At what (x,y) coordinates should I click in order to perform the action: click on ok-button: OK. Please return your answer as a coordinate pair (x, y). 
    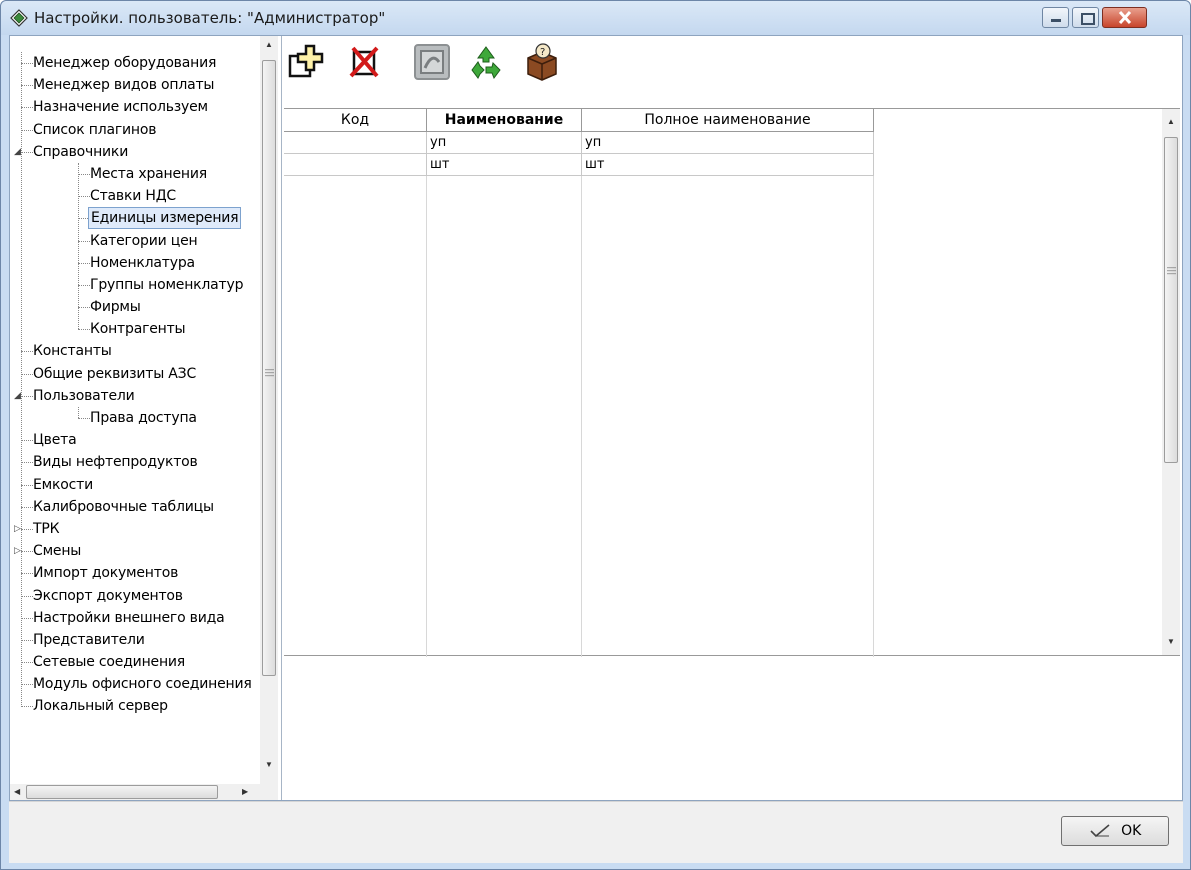
    Looking at the image, I should click on (1115, 831).